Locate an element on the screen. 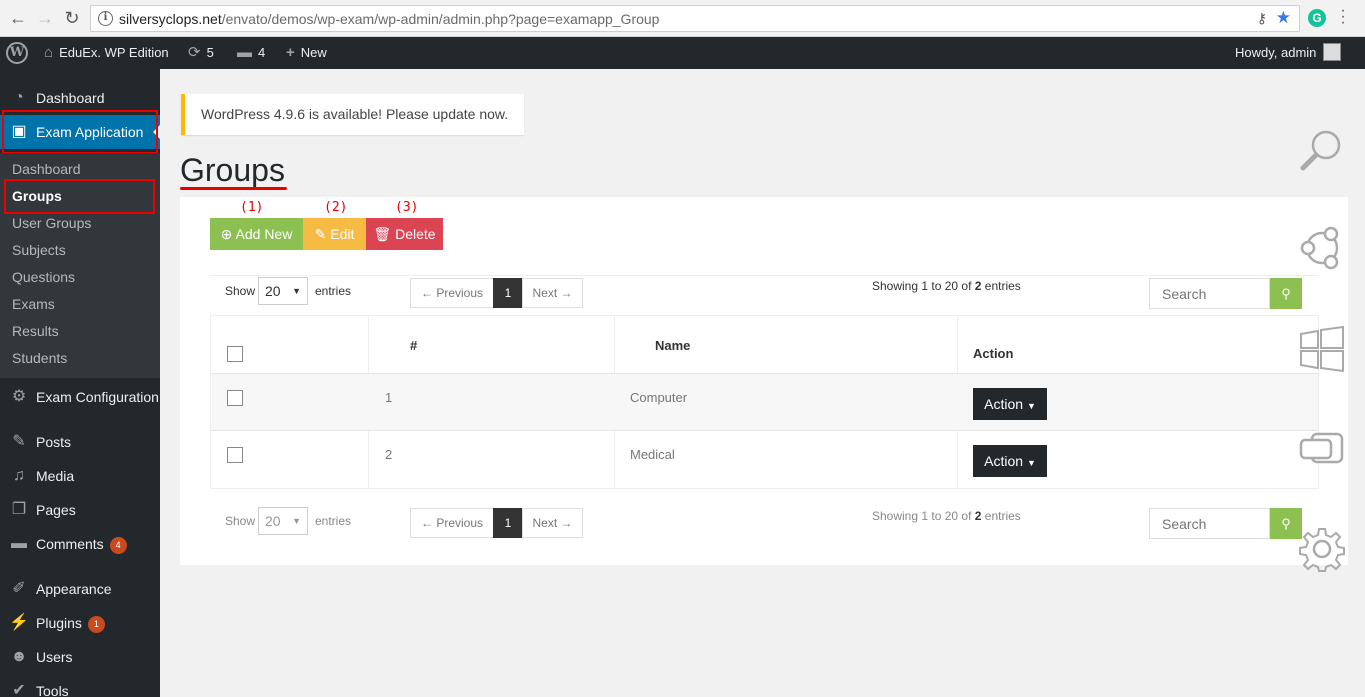  header-name: Name is located at coordinates (673, 345).